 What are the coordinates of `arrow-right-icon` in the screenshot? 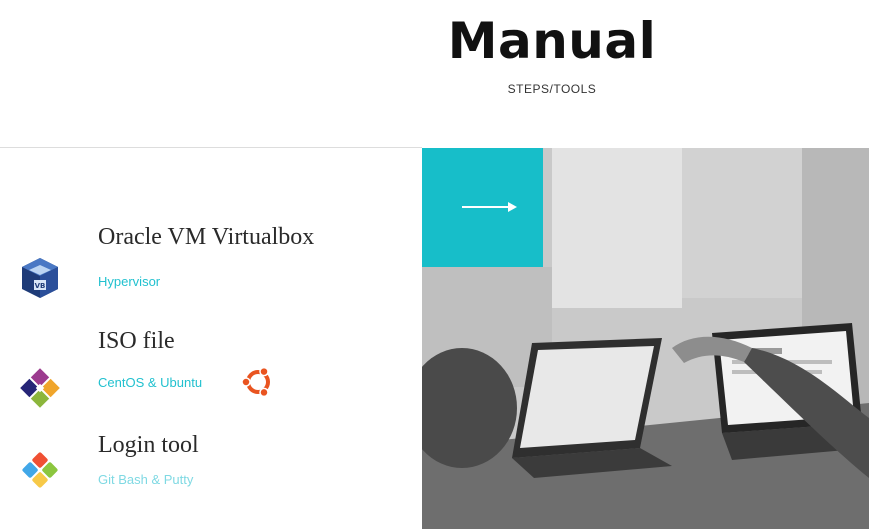 It's located at (489, 207).